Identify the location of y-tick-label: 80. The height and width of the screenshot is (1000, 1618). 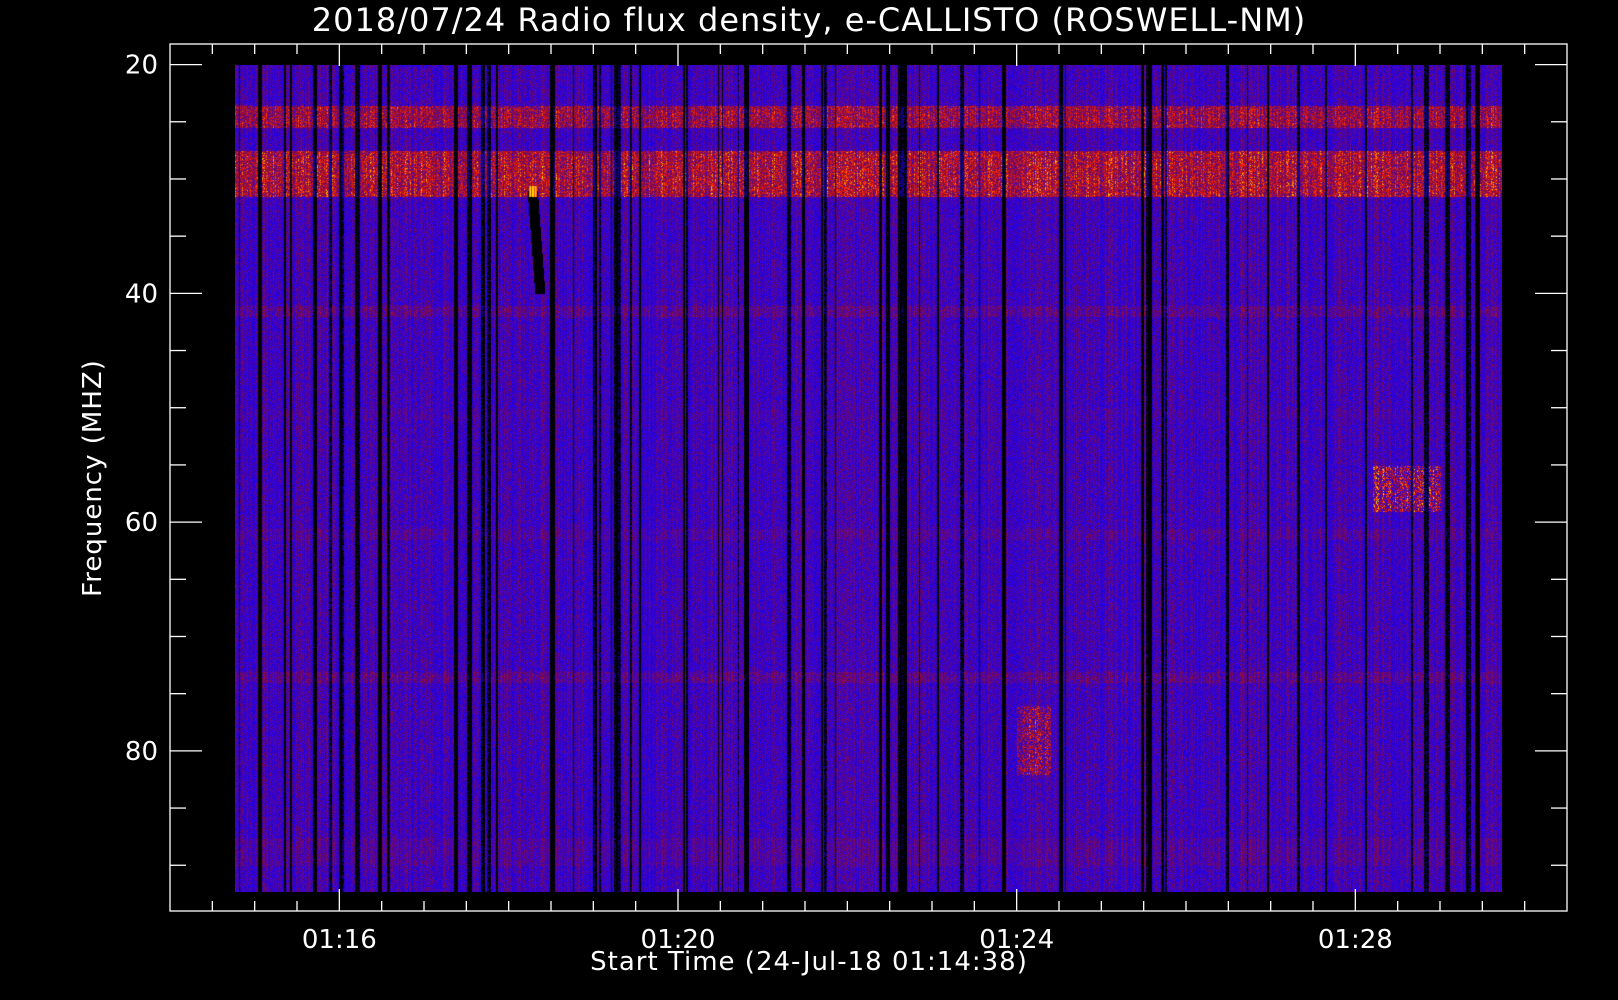
(141, 752).